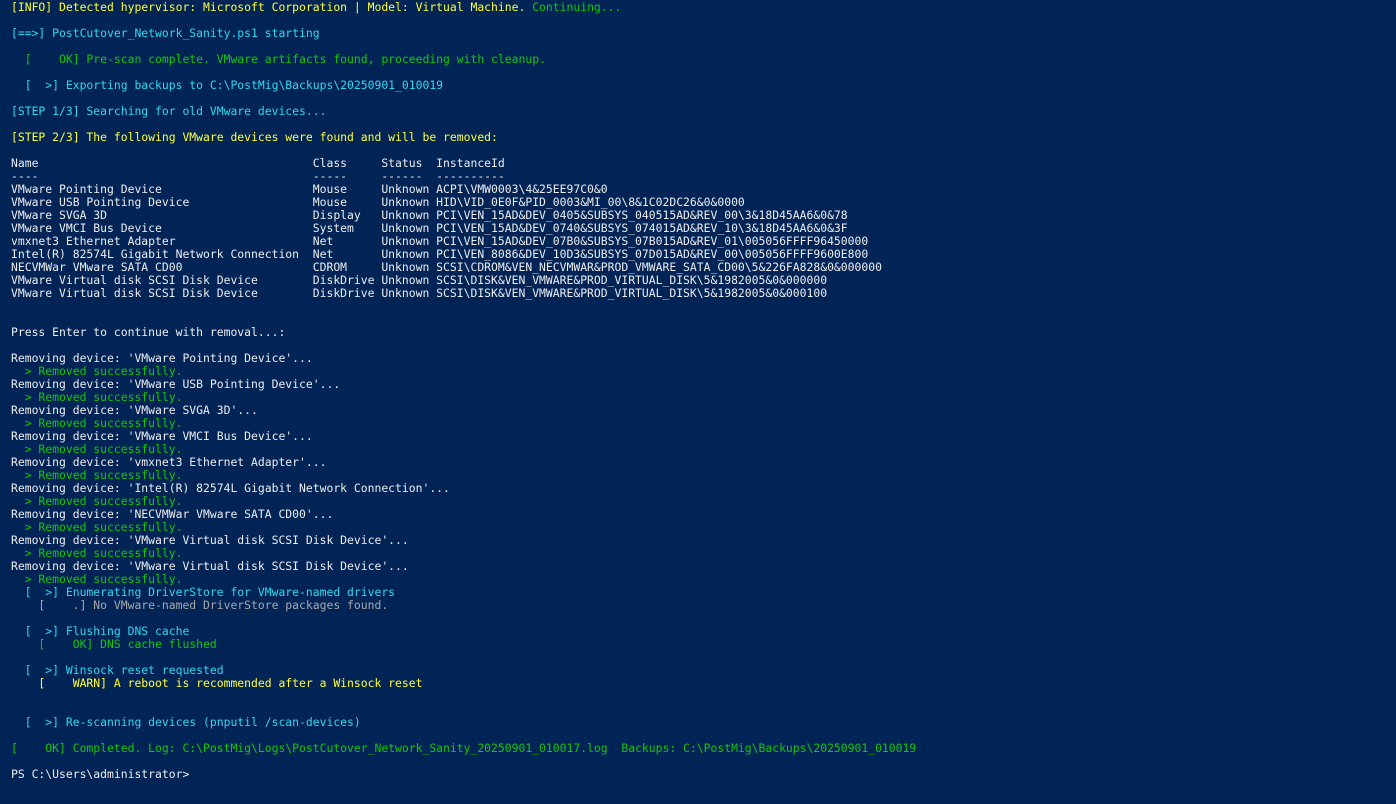  What do you see at coordinates (100, 774) in the screenshot?
I see `terminal-text-white: PS C:\Users\administrator>` at bounding box center [100, 774].